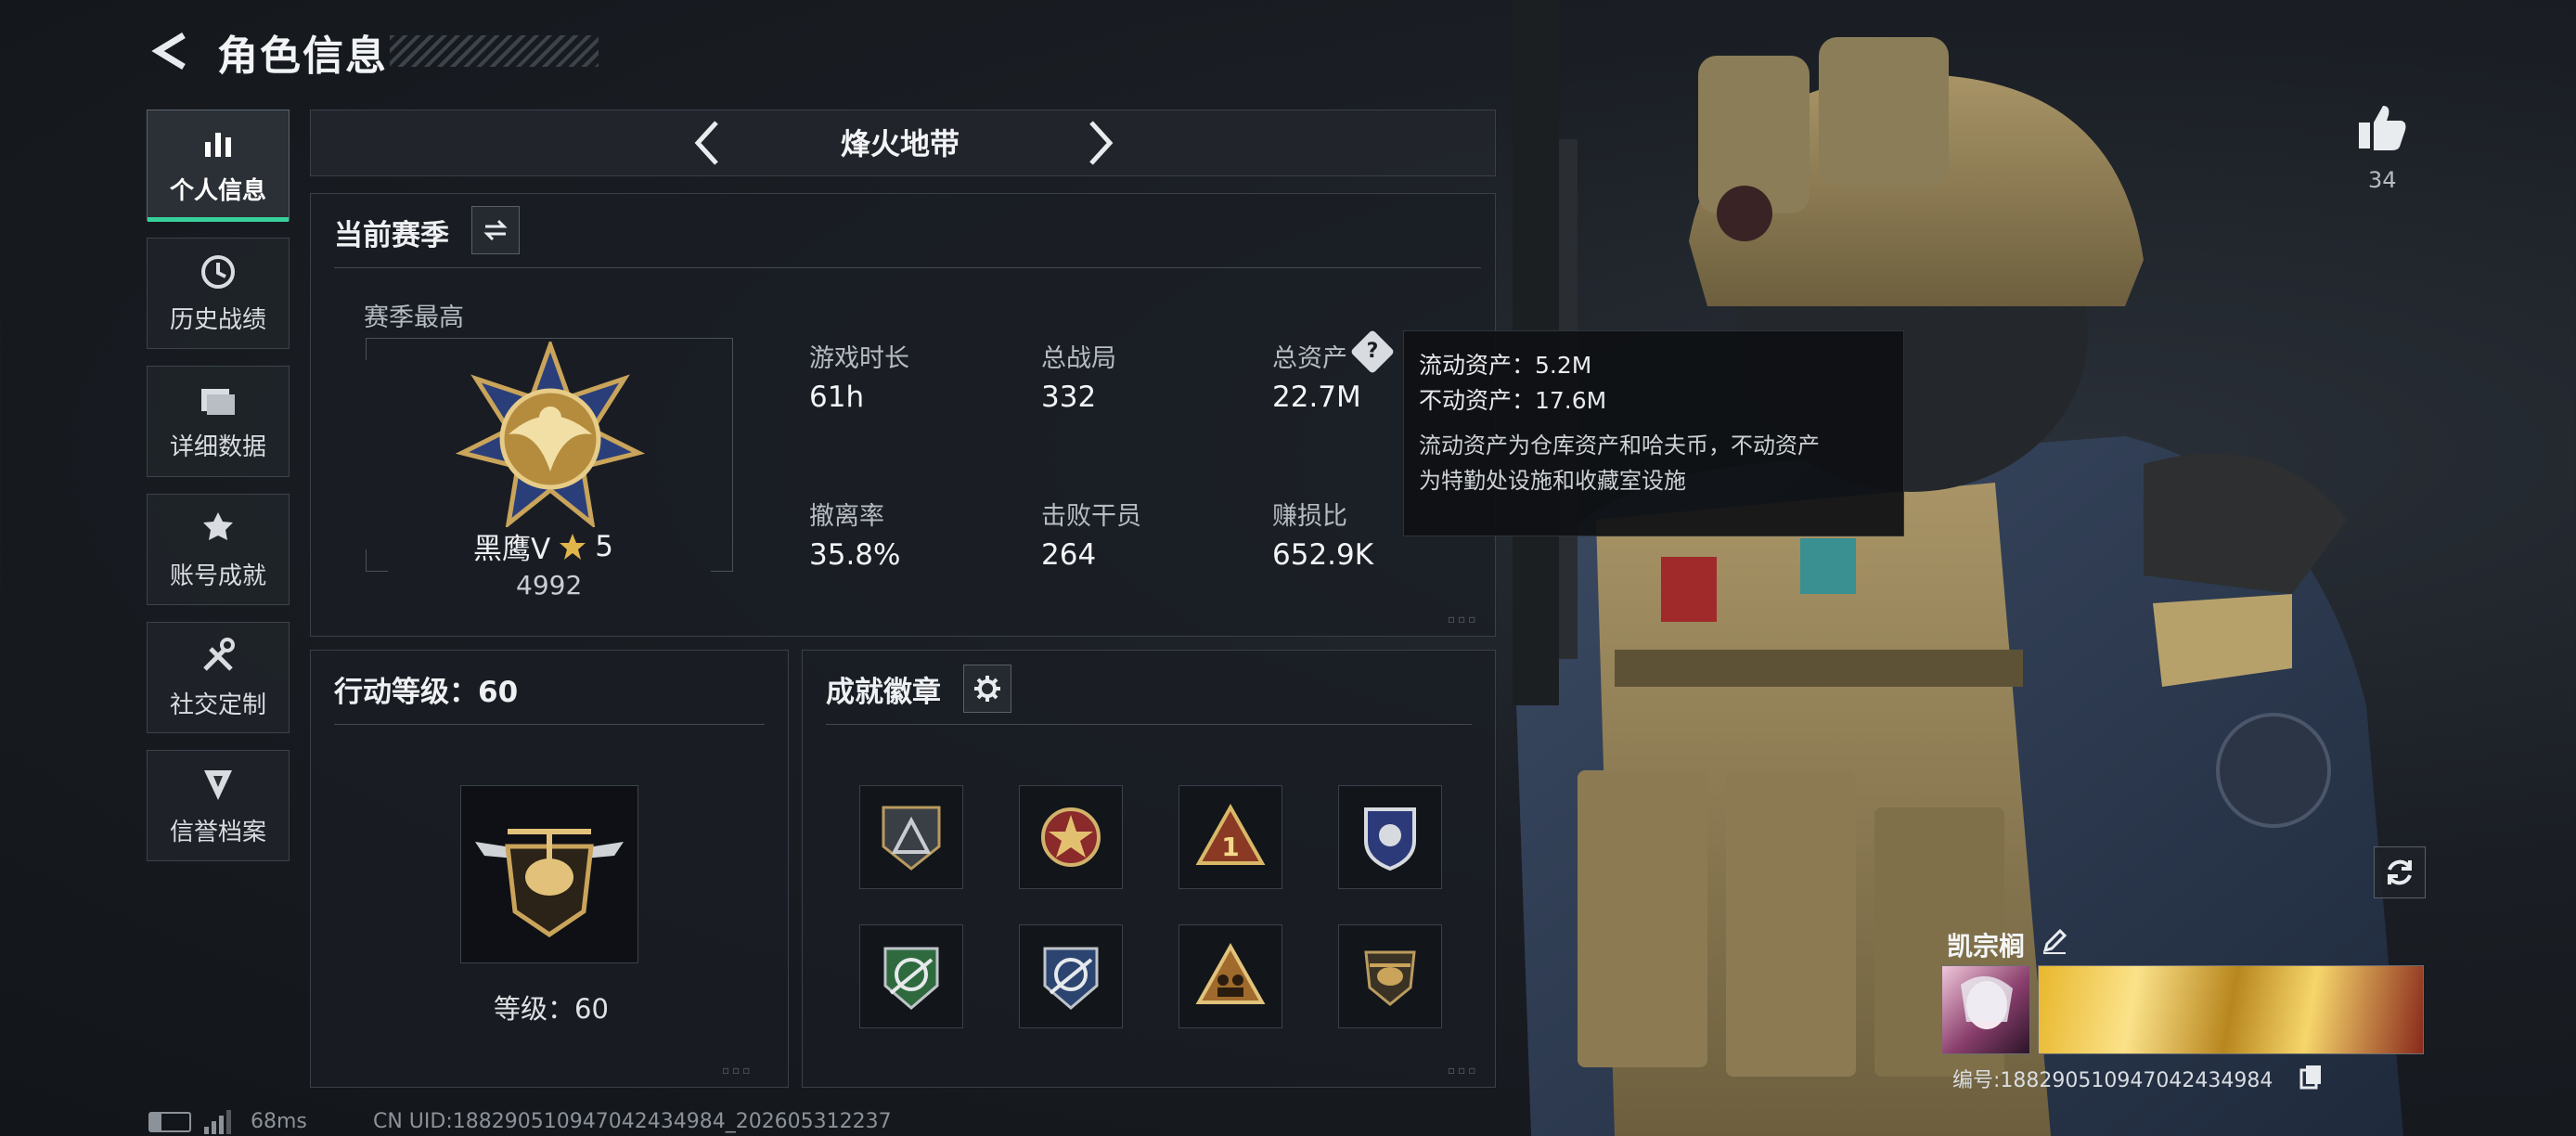  I want to click on player-banner, so click(2231, 1009).